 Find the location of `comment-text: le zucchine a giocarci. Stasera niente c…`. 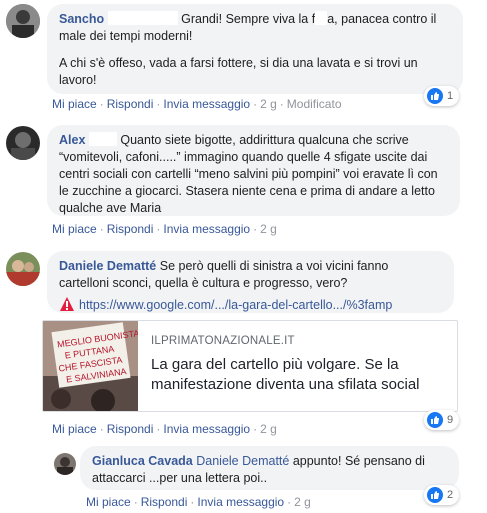

comment-text: le zucchine a giocarci. Stasera niente c… is located at coordinates (247, 191).